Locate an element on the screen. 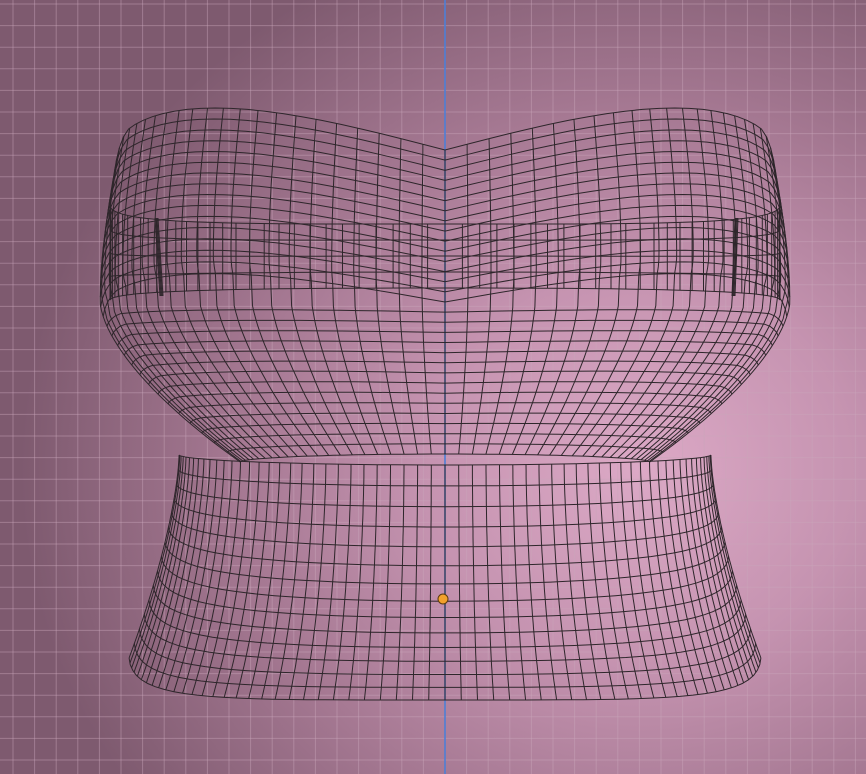  bodice-ring is located at coordinates (445, 458).